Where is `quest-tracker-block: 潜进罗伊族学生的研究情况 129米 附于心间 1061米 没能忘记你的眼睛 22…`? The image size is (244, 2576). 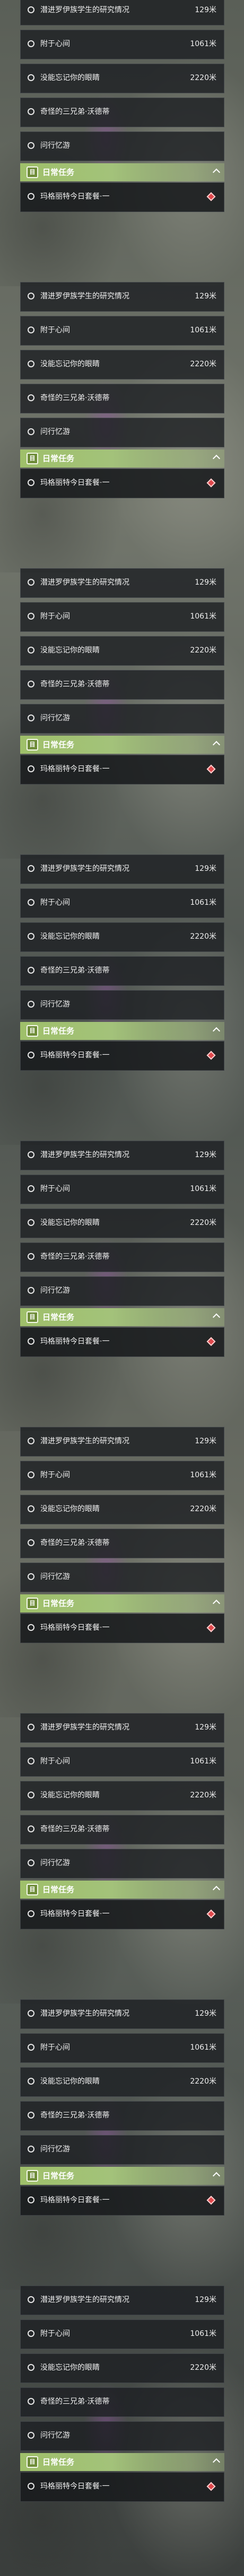 quest-tracker-block: 潜进罗伊族学生的研究情况 129米 附于心间 1061米 没能忘记你的眼睛 22… is located at coordinates (122, 427).